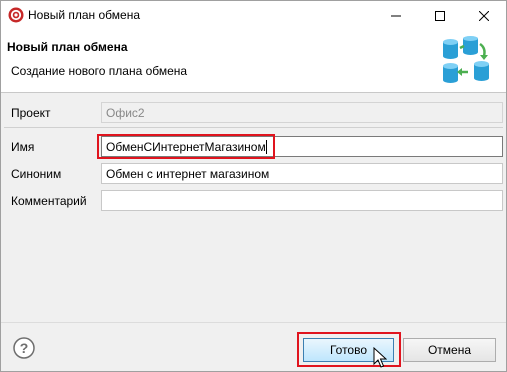 Image resolution: width=507 pixels, height=372 pixels. Describe the element at coordinates (36, 174) in the screenshot. I see `synonym-label: Синоним` at that location.